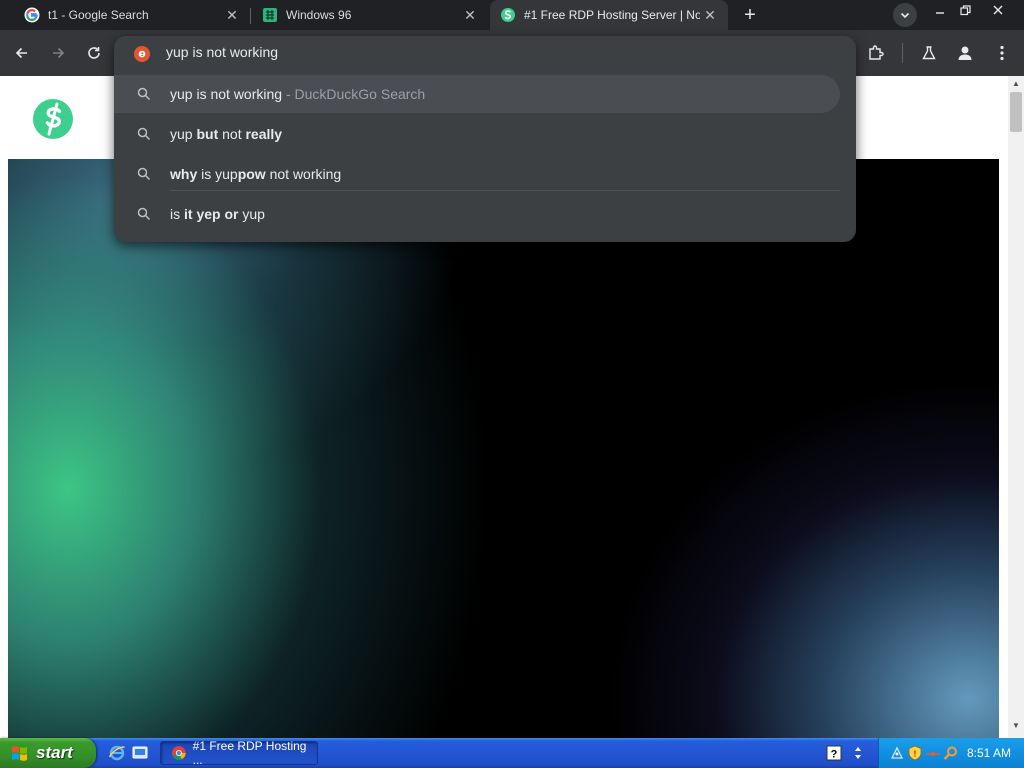  I want to click on scroll-up-arrow-icon: ▲, so click(1016, 84).